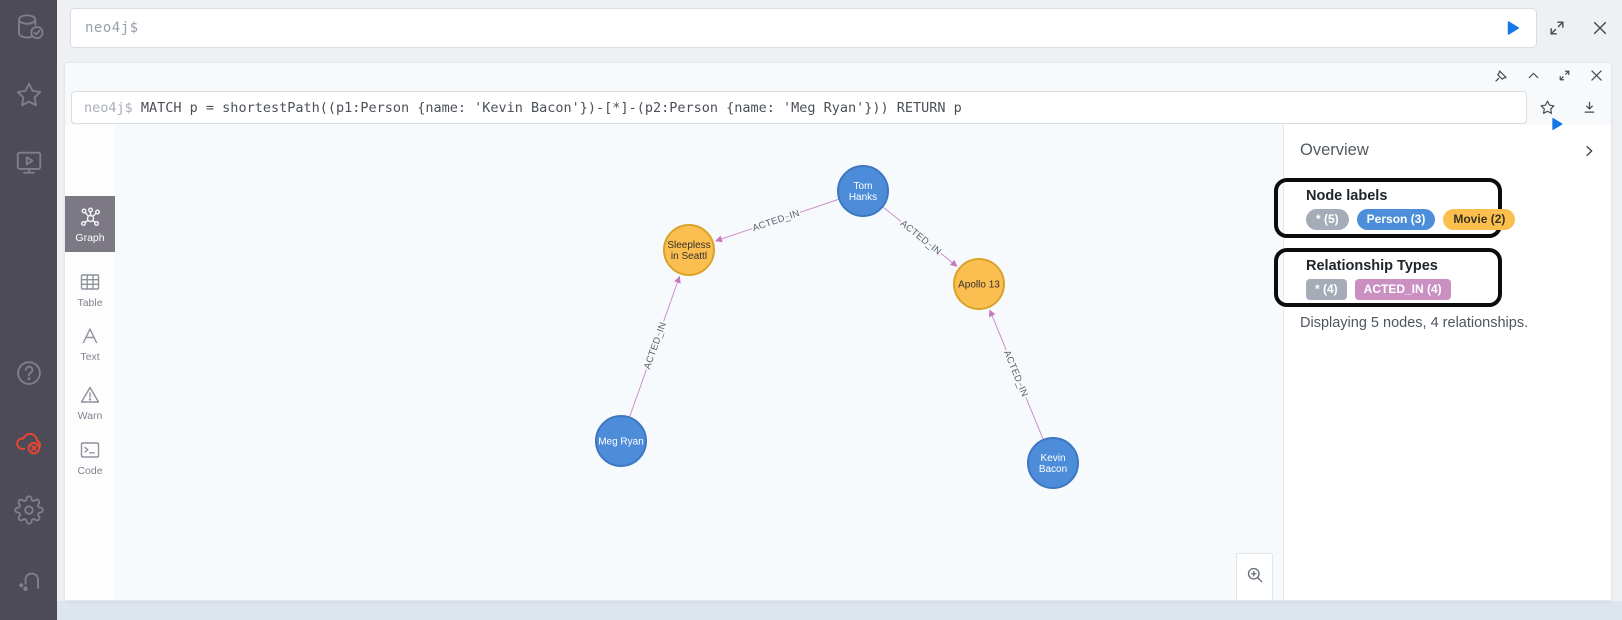 Image resolution: width=1622 pixels, height=620 pixels. I want to click on tab-text: Text, so click(90, 343).